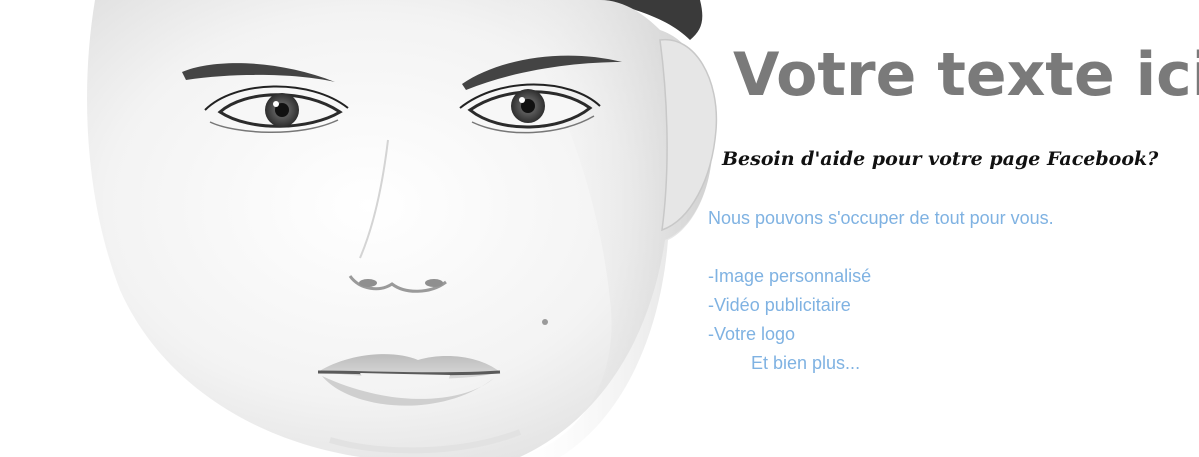 This screenshot has height=457, width=1199. I want to click on service-item: -Vidéo publicitaire, so click(779, 305).